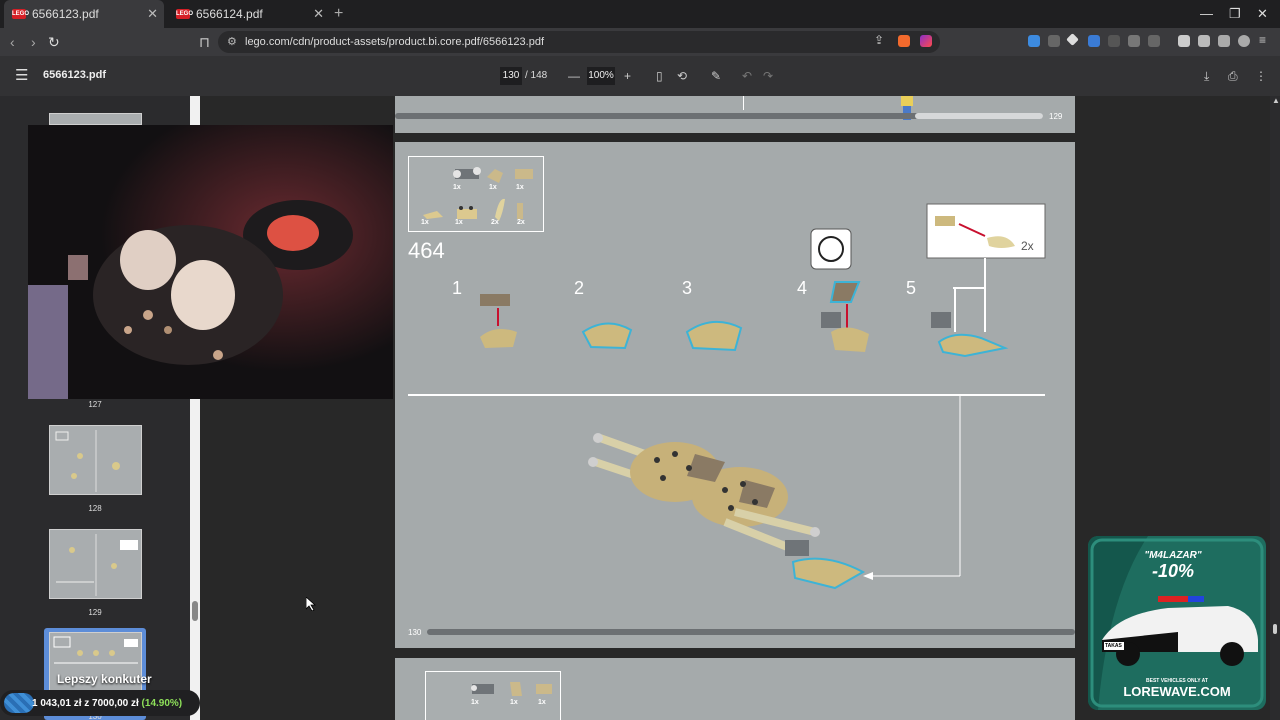 The height and width of the screenshot is (720, 1280). What do you see at coordinates (65, 14) in the screenshot?
I see `tab-label: 6566123.pdf` at bounding box center [65, 14].